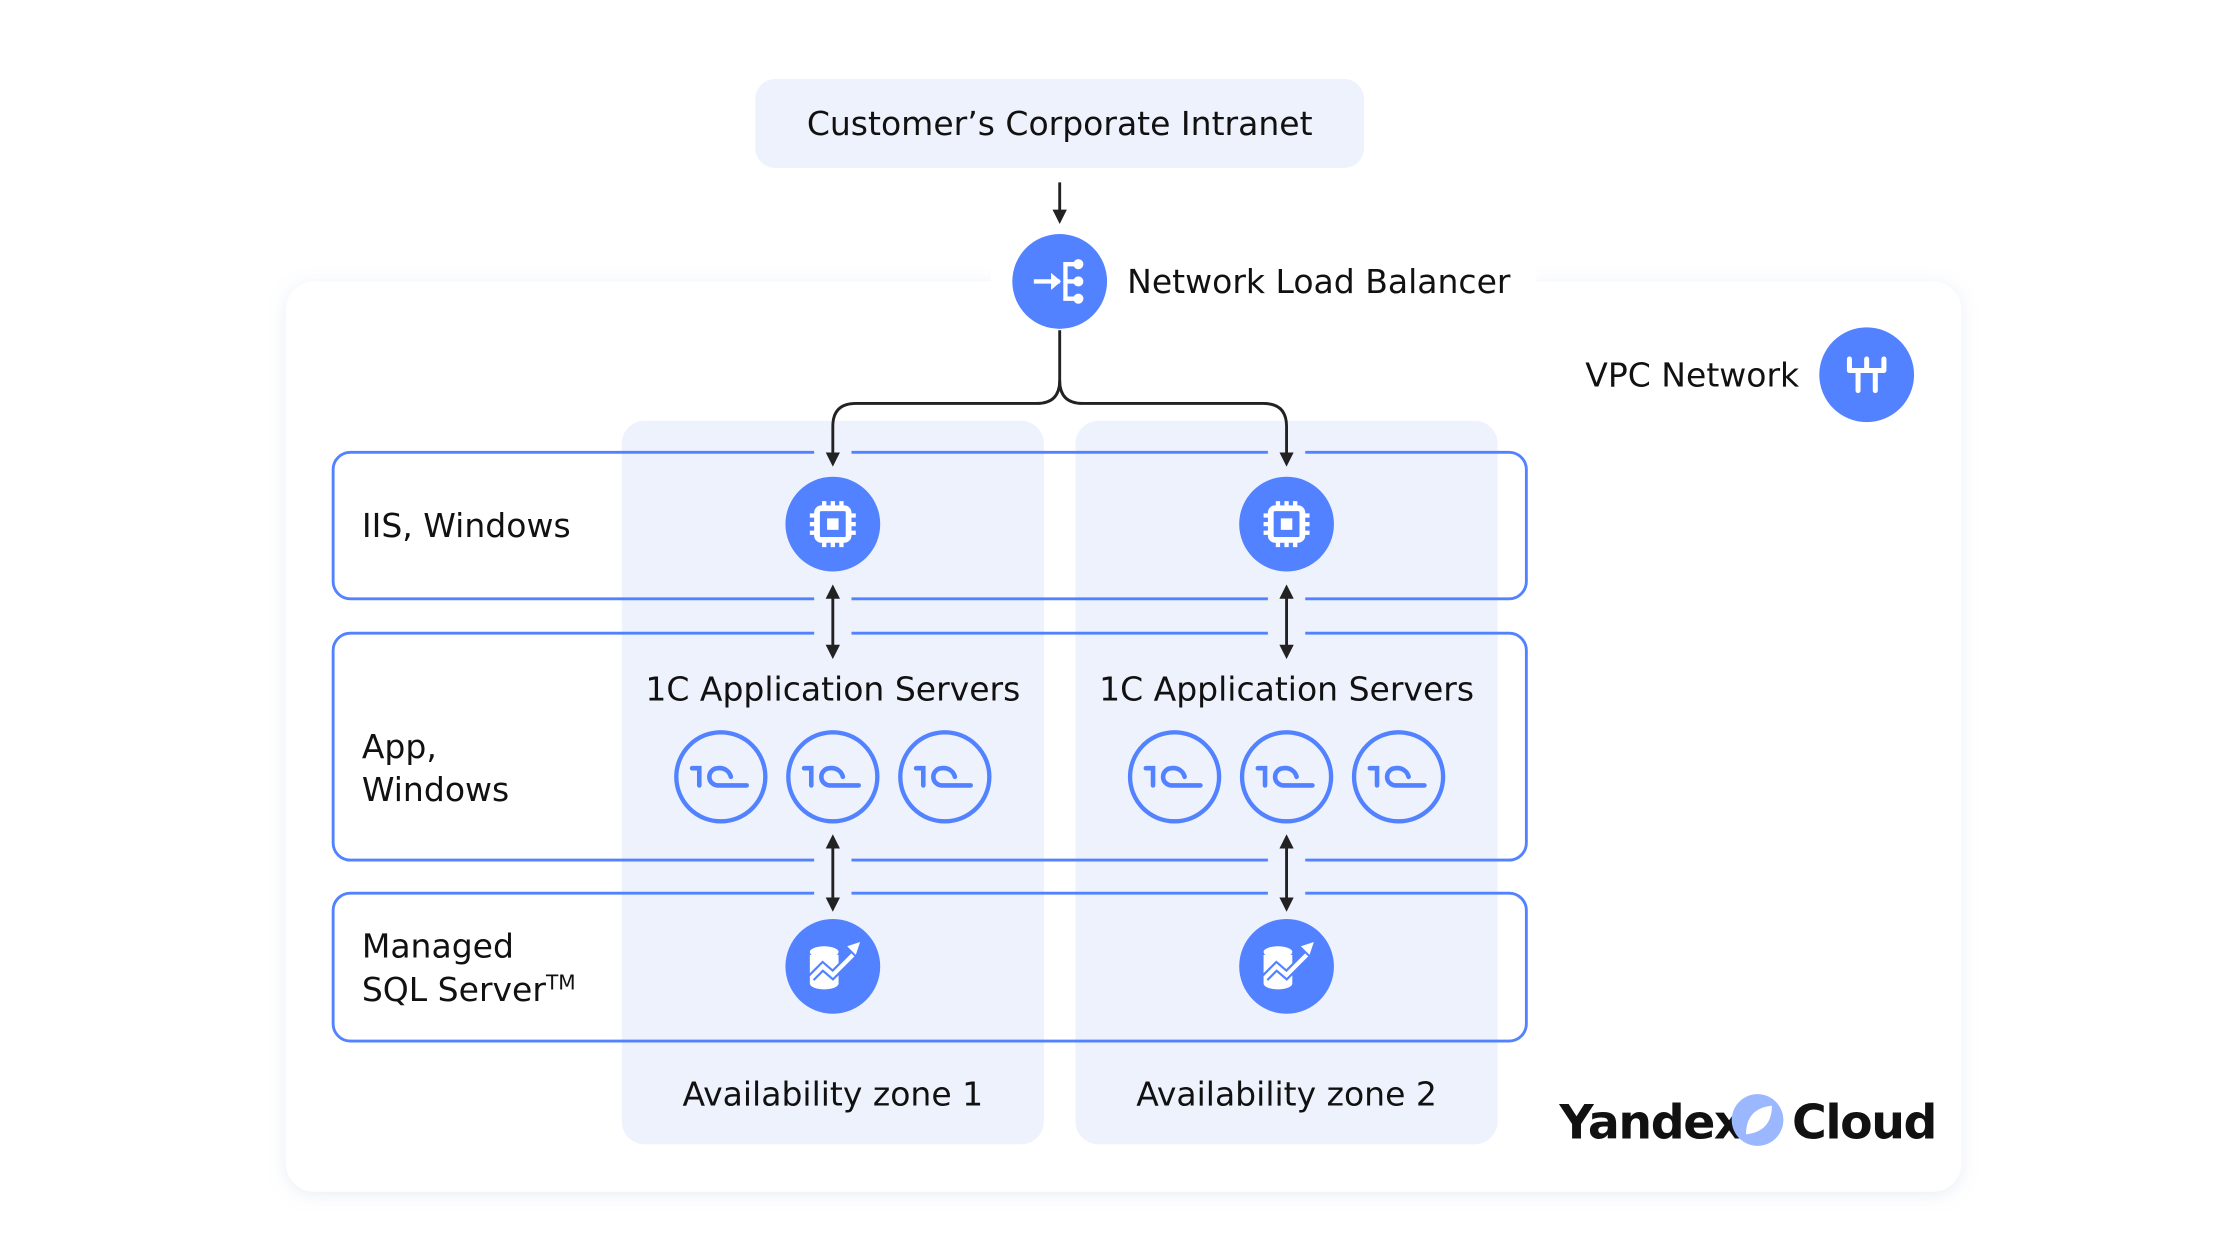 The height and width of the screenshot is (1260, 2240). I want to click on sql-label-line1: Managed, so click(438, 946).